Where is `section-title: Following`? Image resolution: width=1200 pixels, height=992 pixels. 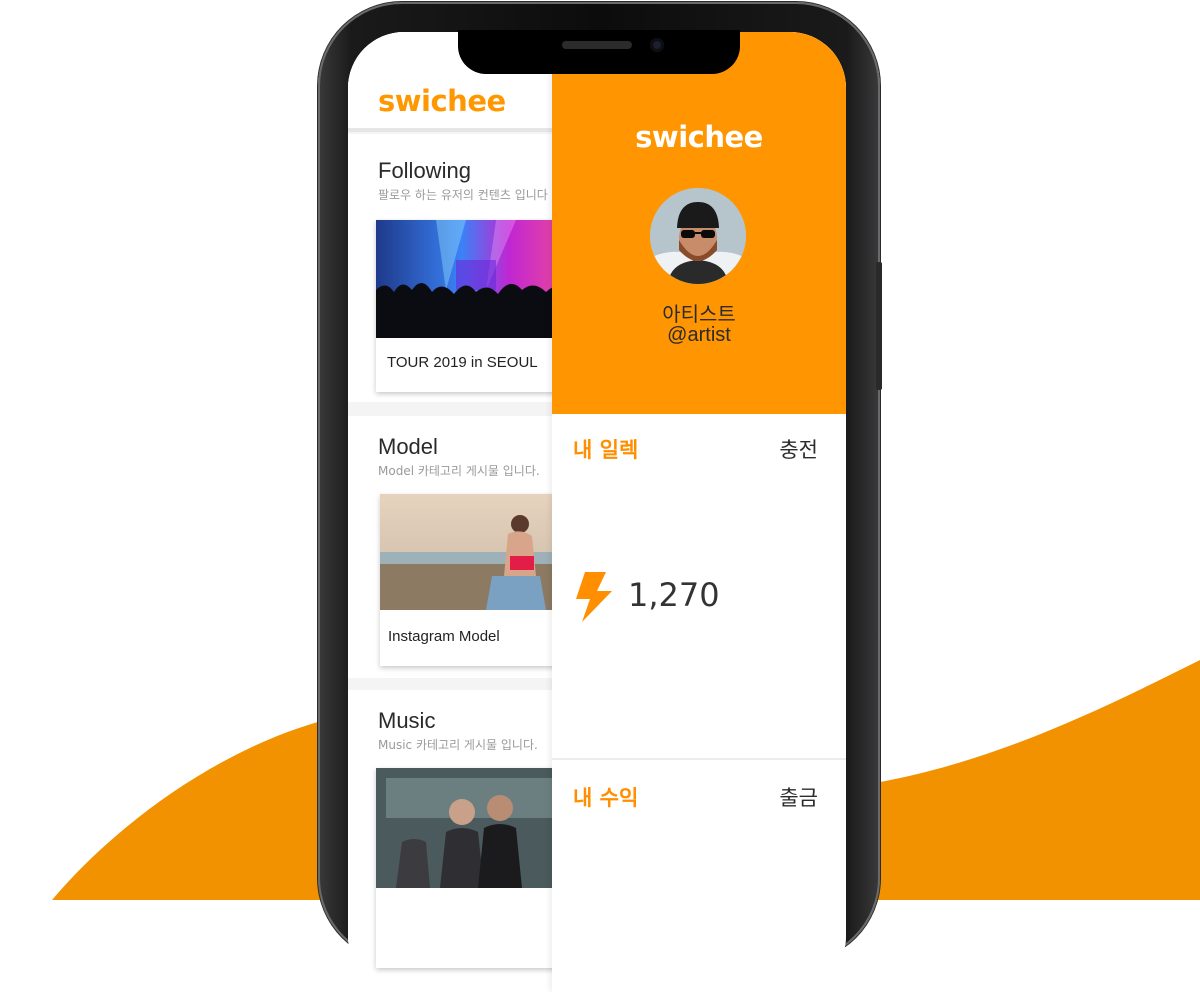 section-title: Following is located at coordinates (424, 170).